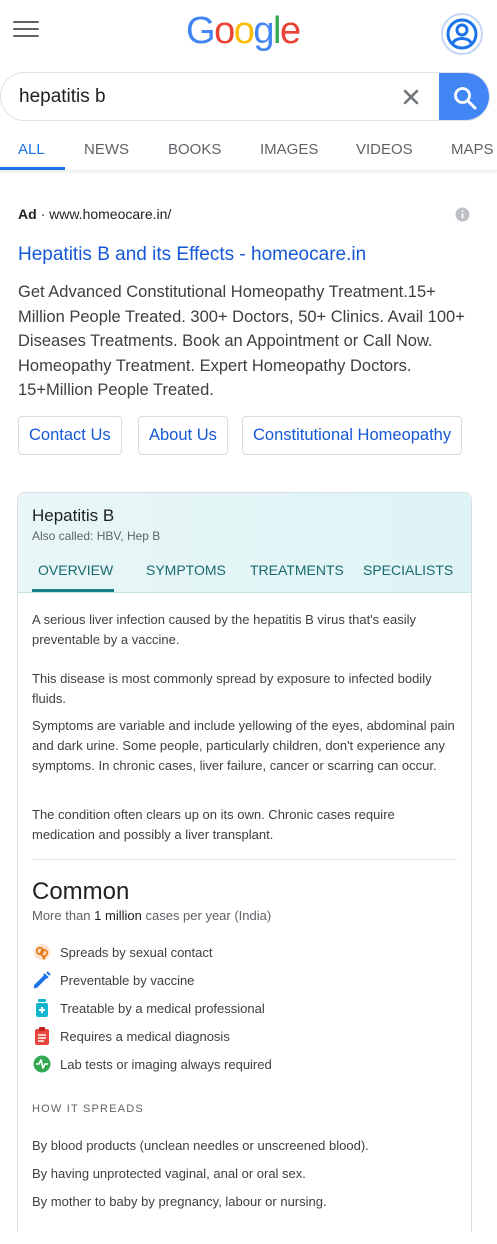  I want to click on hamburger-menu-icon, so click(26, 31).